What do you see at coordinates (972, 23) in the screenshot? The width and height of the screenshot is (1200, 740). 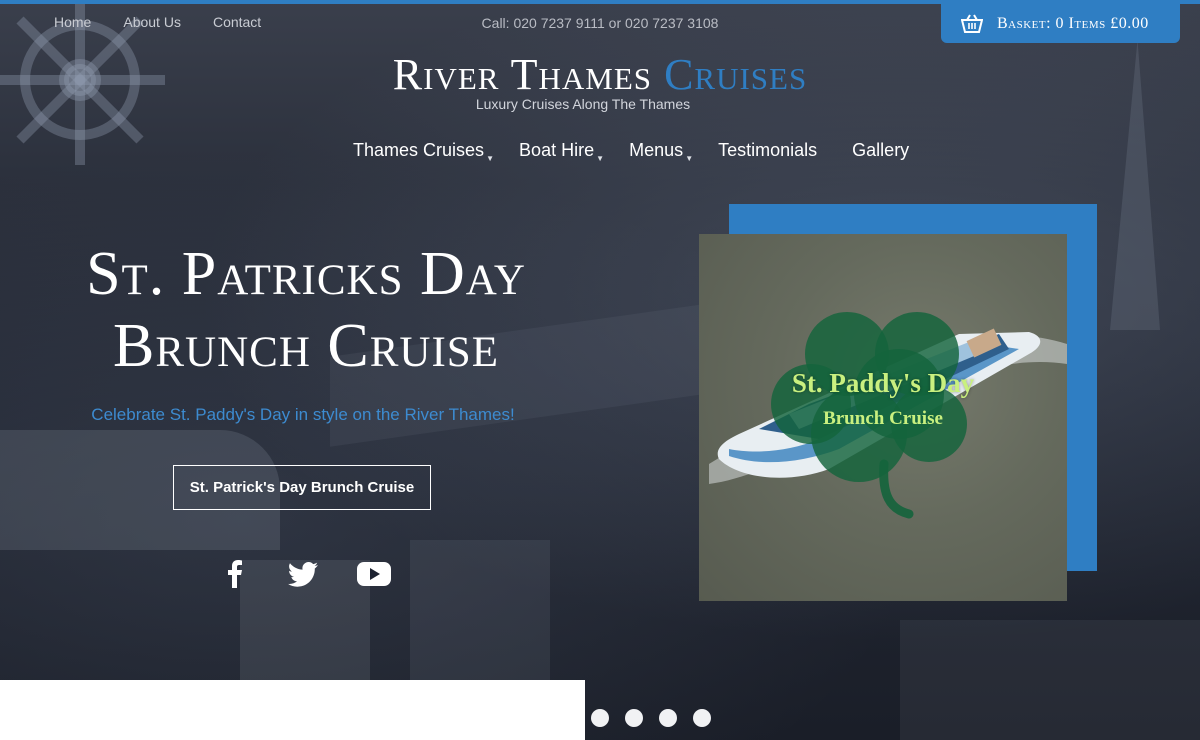 I see `basket-icon` at bounding box center [972, 23].